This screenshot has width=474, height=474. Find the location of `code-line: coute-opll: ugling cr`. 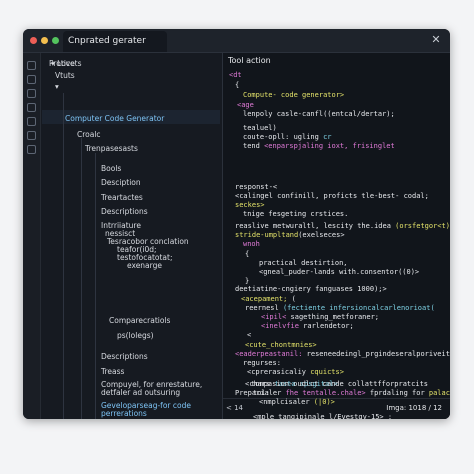

code-line: coute-opll: ugling cr is located at coordinates (287, 137).